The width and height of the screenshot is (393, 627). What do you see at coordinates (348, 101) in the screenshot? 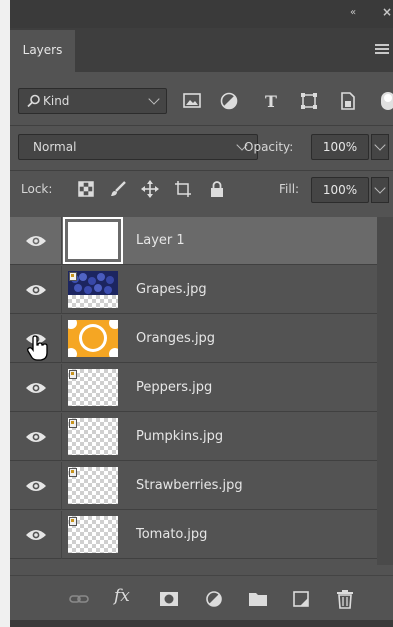
I see `smart-object-filter-icon` at bounding box center [348, 101].